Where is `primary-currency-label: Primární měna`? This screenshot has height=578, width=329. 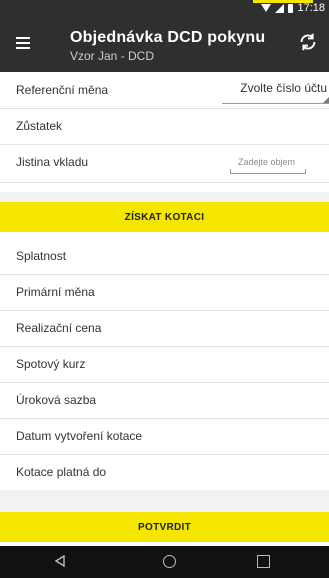 primary-currency-label: Primární měna is located at coordinates (55, 292).